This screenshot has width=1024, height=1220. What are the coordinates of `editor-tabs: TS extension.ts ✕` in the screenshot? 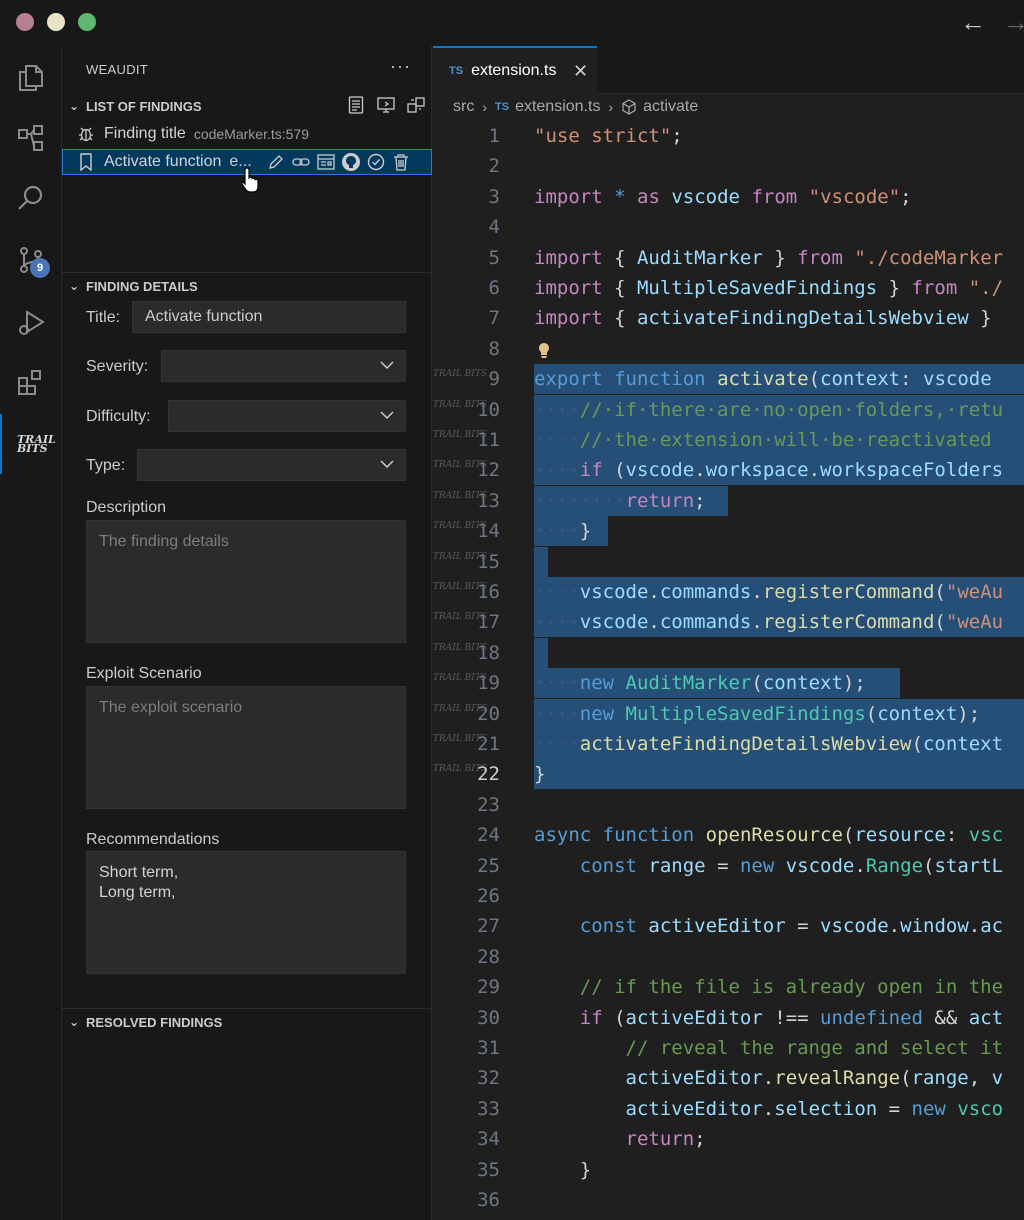 It's located at (728, 70).